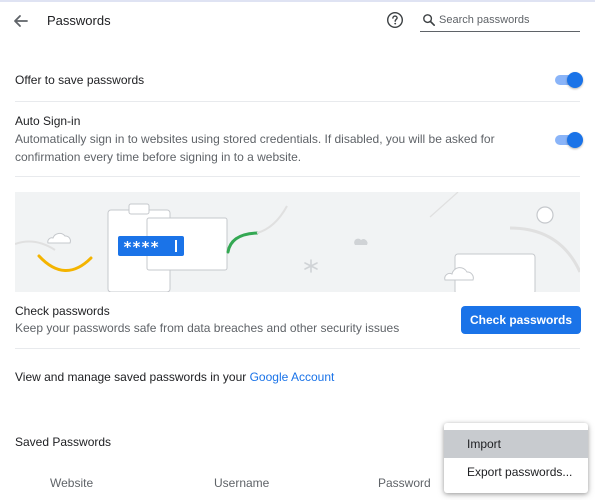 Image resolution: width=595 pixels, height=500 pixels. Describe the element at coordinates (272, 219) in the screenshot. I see `grey-curve` at that location.